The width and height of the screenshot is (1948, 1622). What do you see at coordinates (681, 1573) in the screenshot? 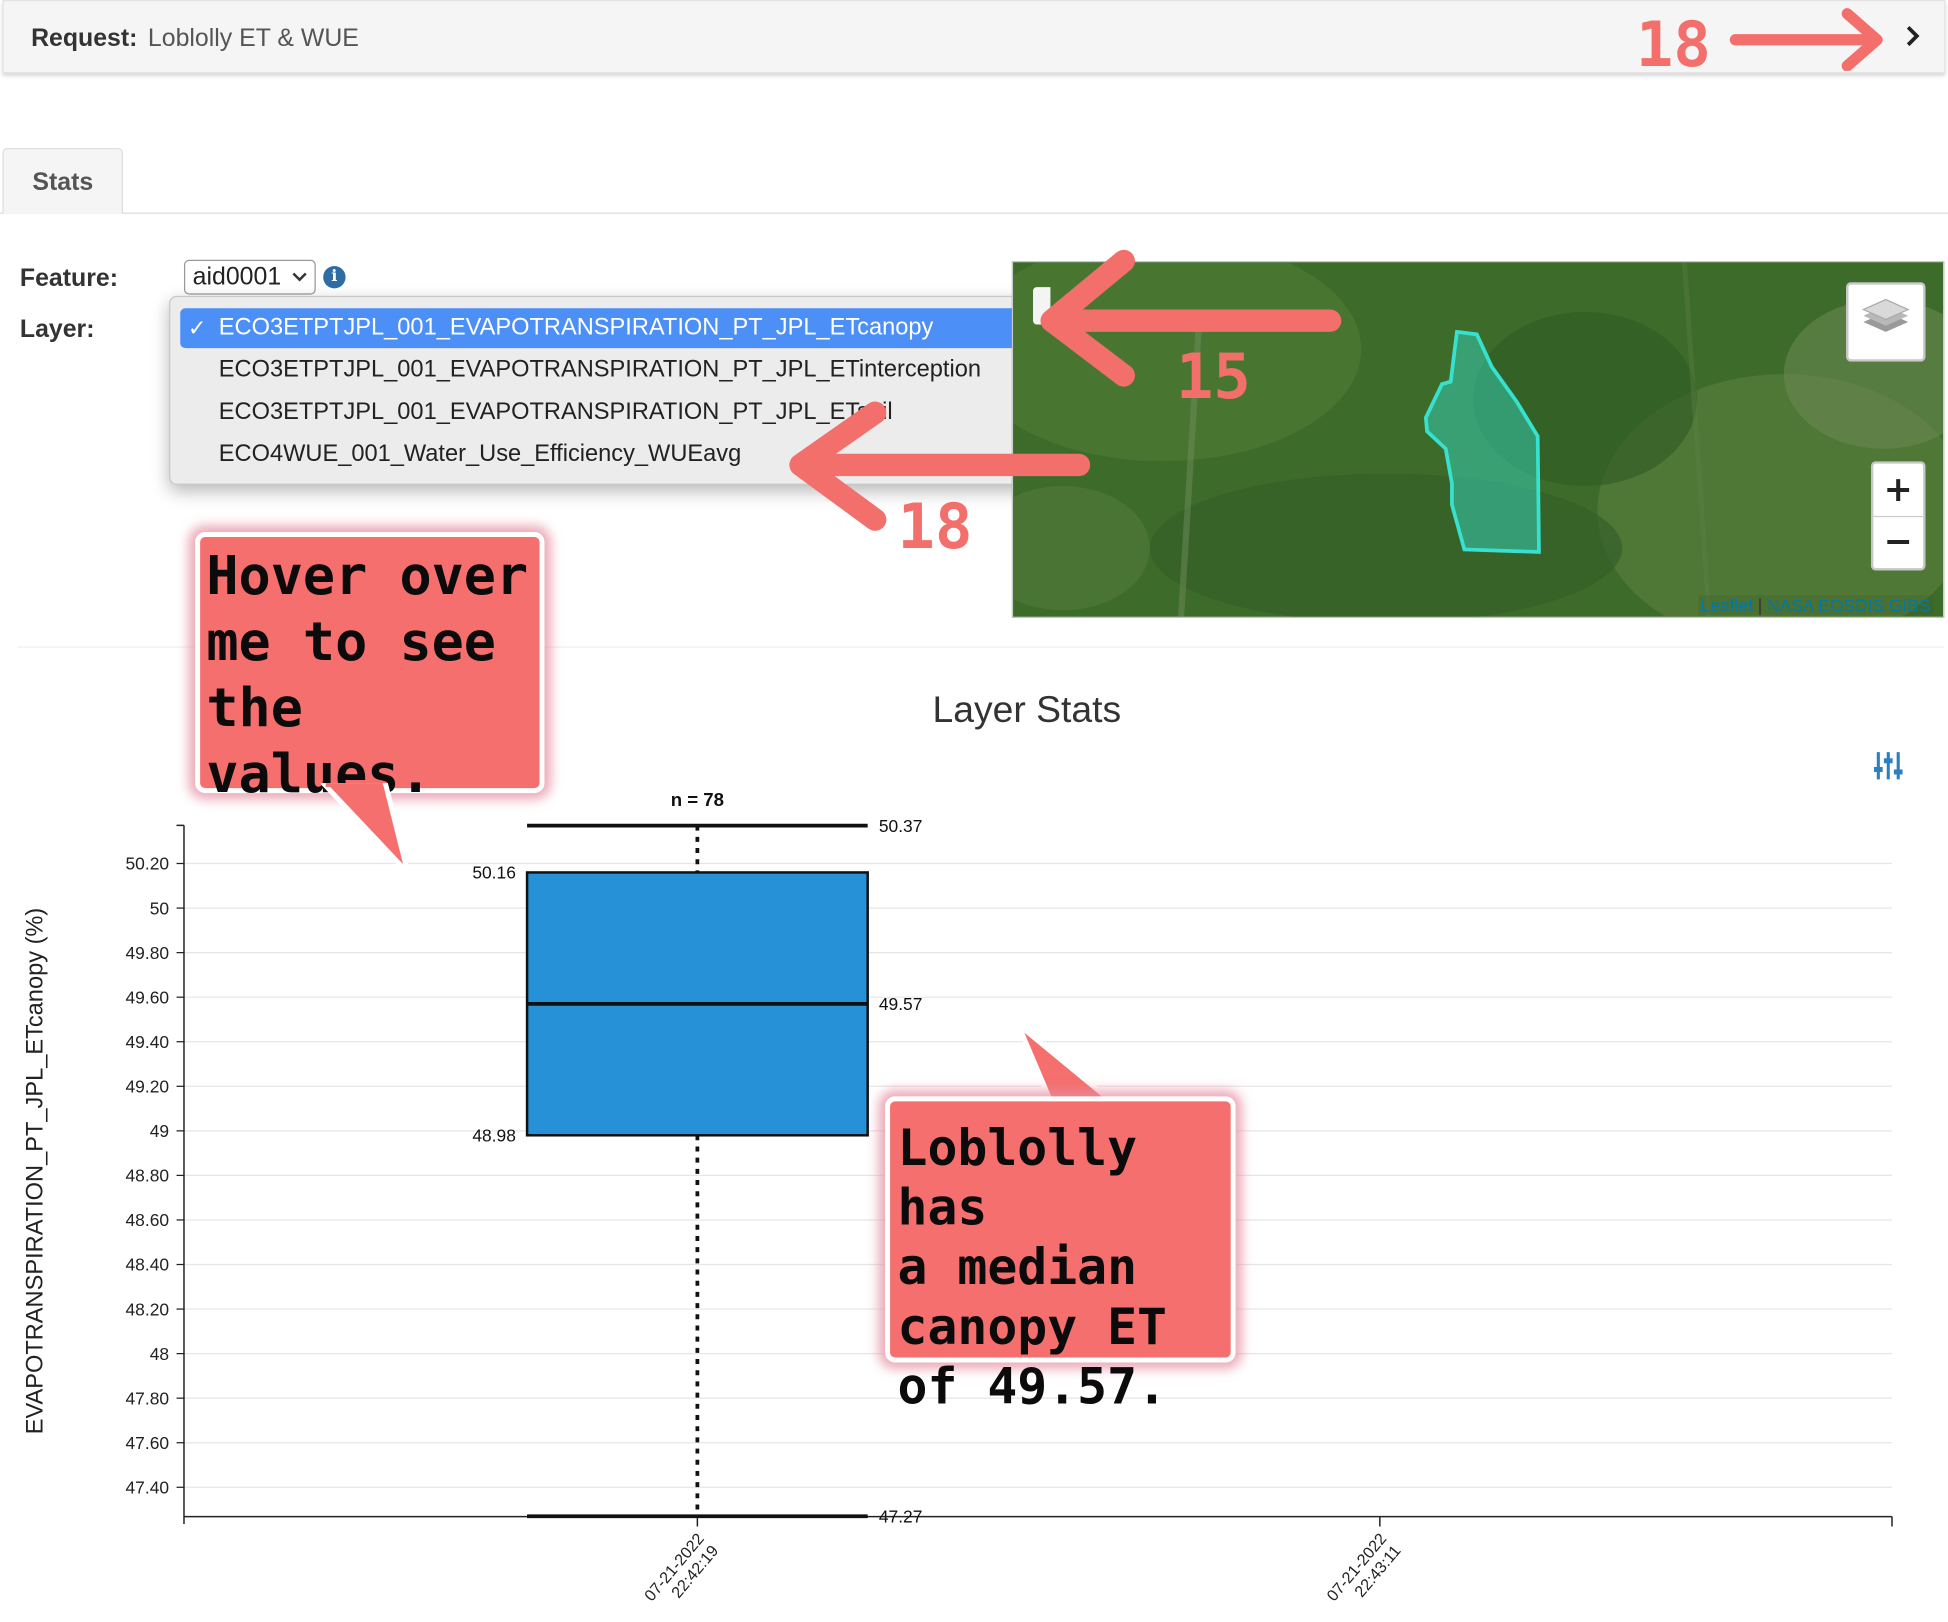
I see `x-tick-label: 07-21-202222:42:19` at bounding box center [681, 1573].